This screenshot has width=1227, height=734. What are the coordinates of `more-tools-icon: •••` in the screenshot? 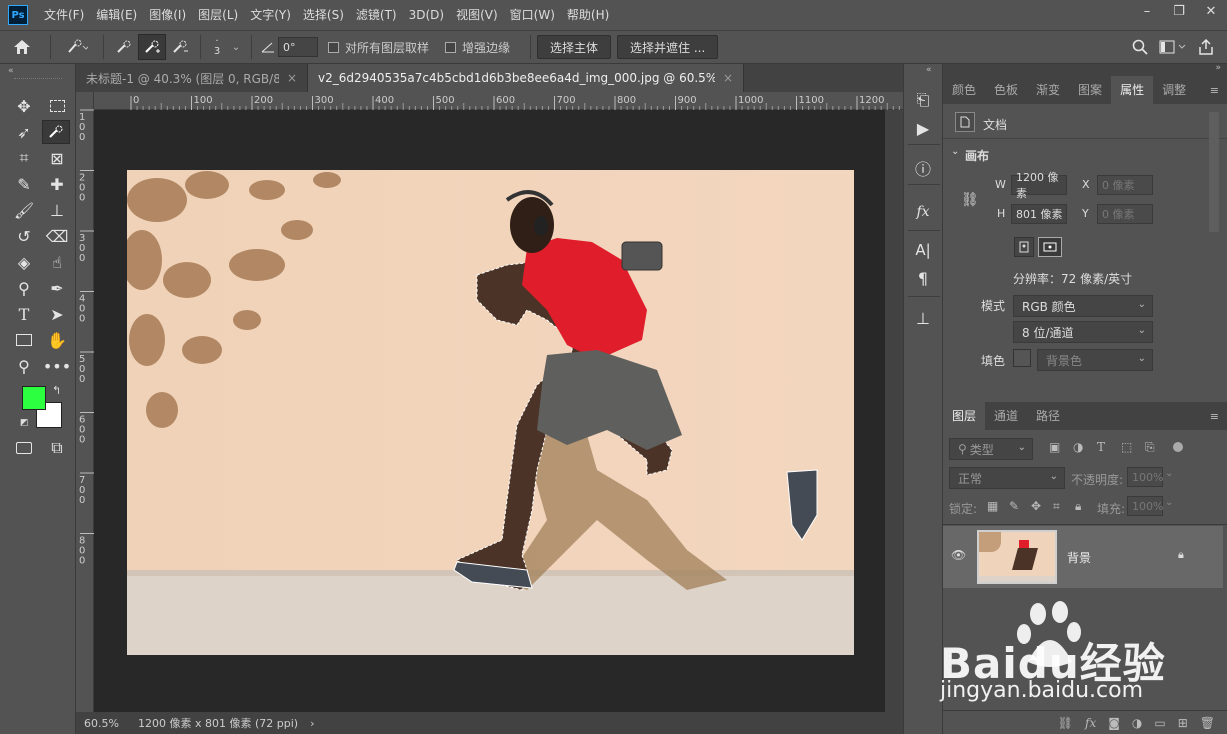 It's located at (57, 366).